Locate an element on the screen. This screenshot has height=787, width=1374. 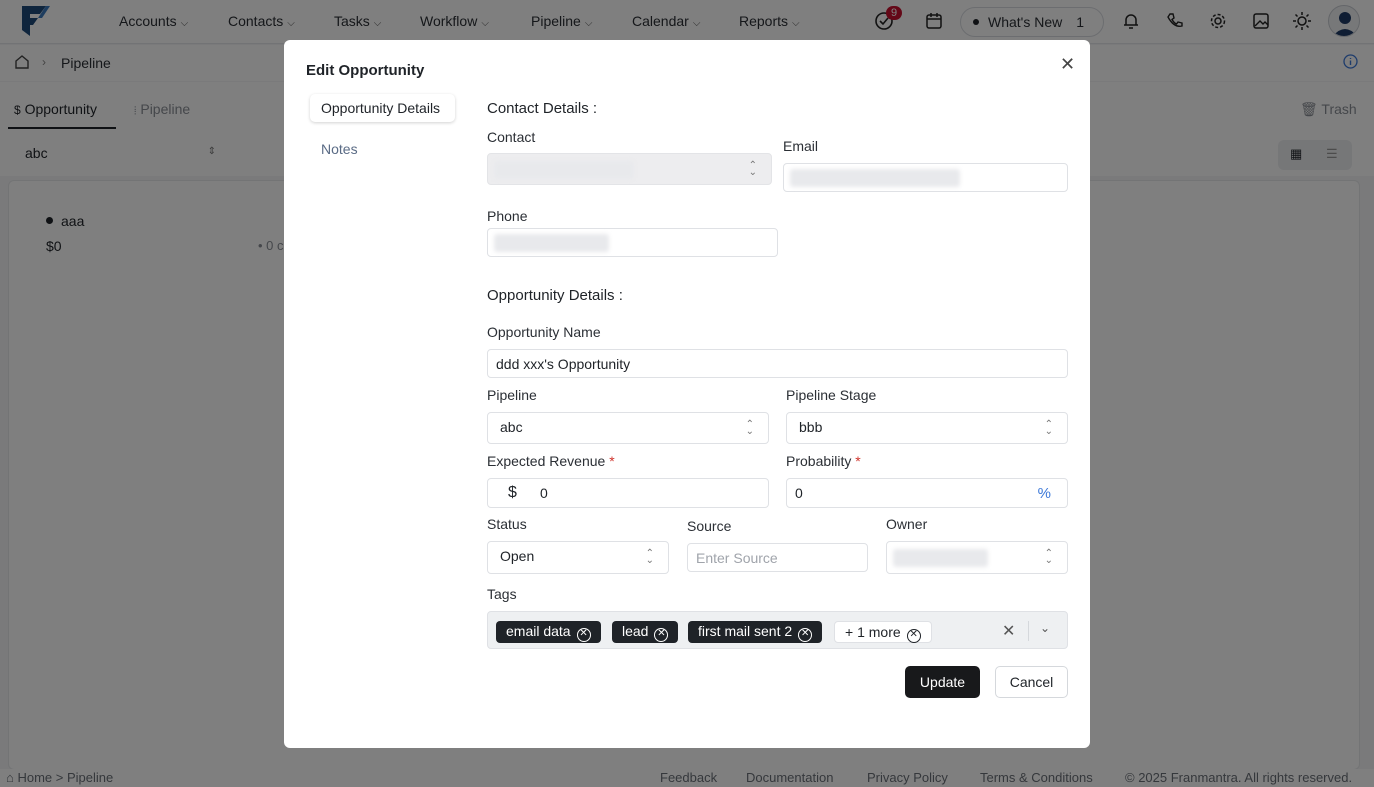
cancel-button: Cancel is located at coordinates (1031, 682).